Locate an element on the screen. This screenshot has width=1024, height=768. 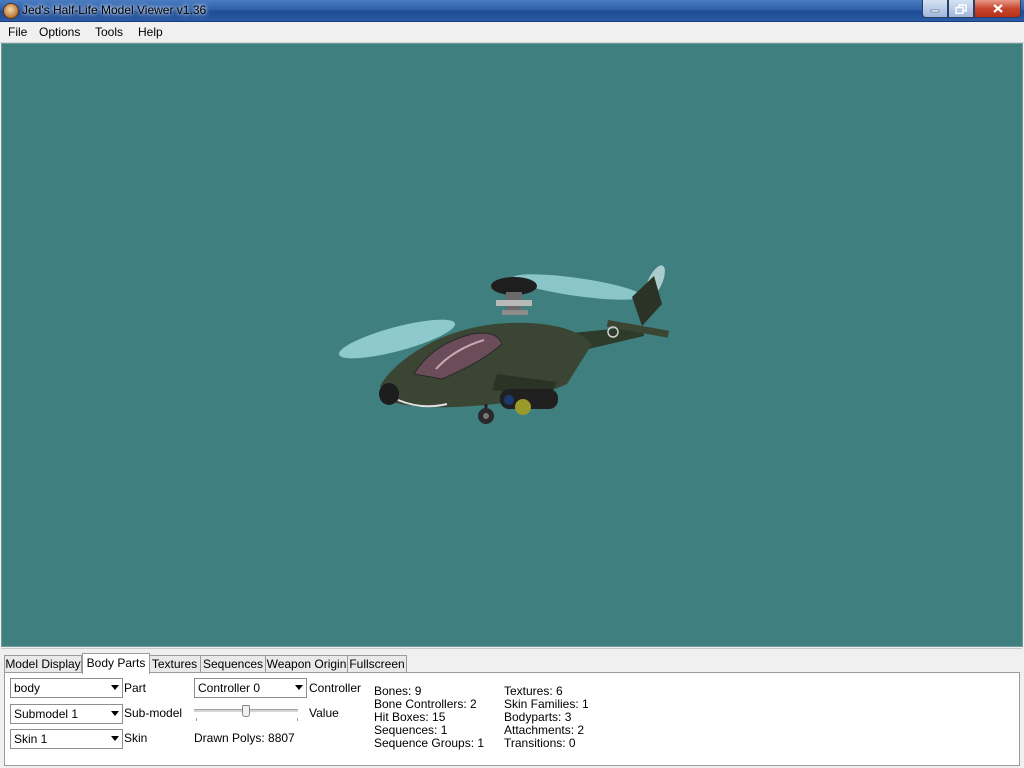
restore-button is located at coordinates (961, 9).